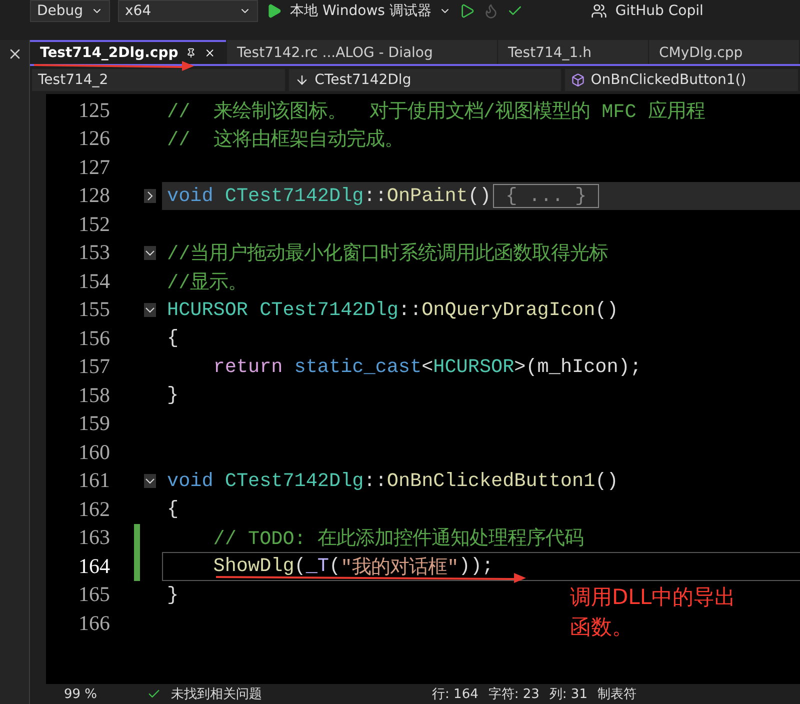  I want to click on line-number: 165, so click(94, 595).